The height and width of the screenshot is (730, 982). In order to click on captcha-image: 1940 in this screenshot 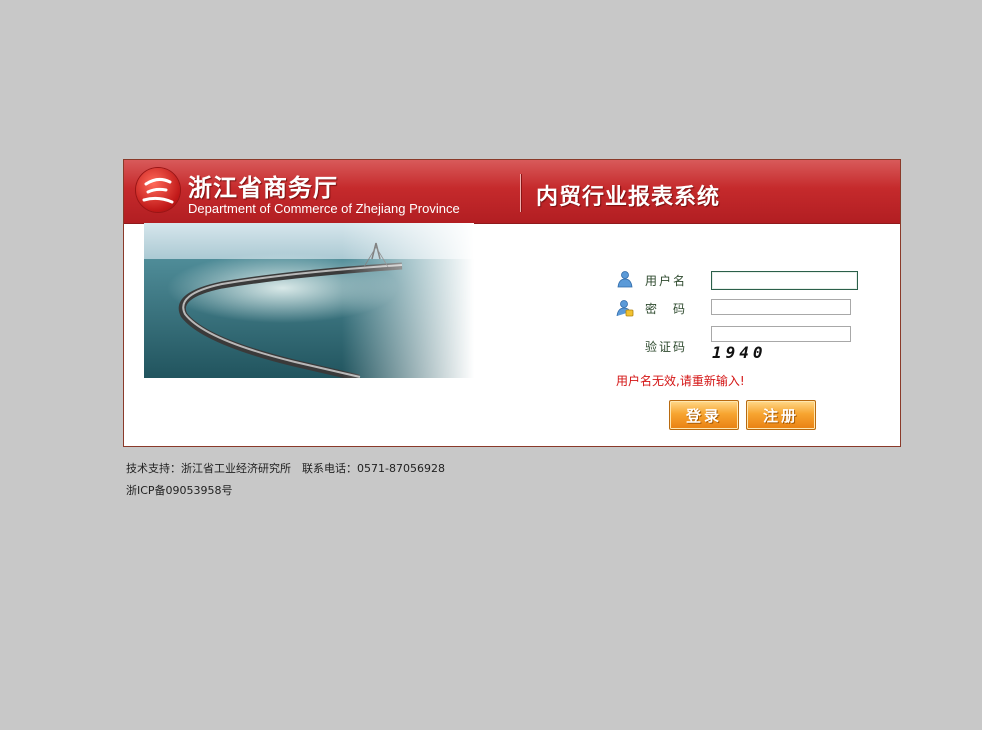, I will do `click(739, 352)`.